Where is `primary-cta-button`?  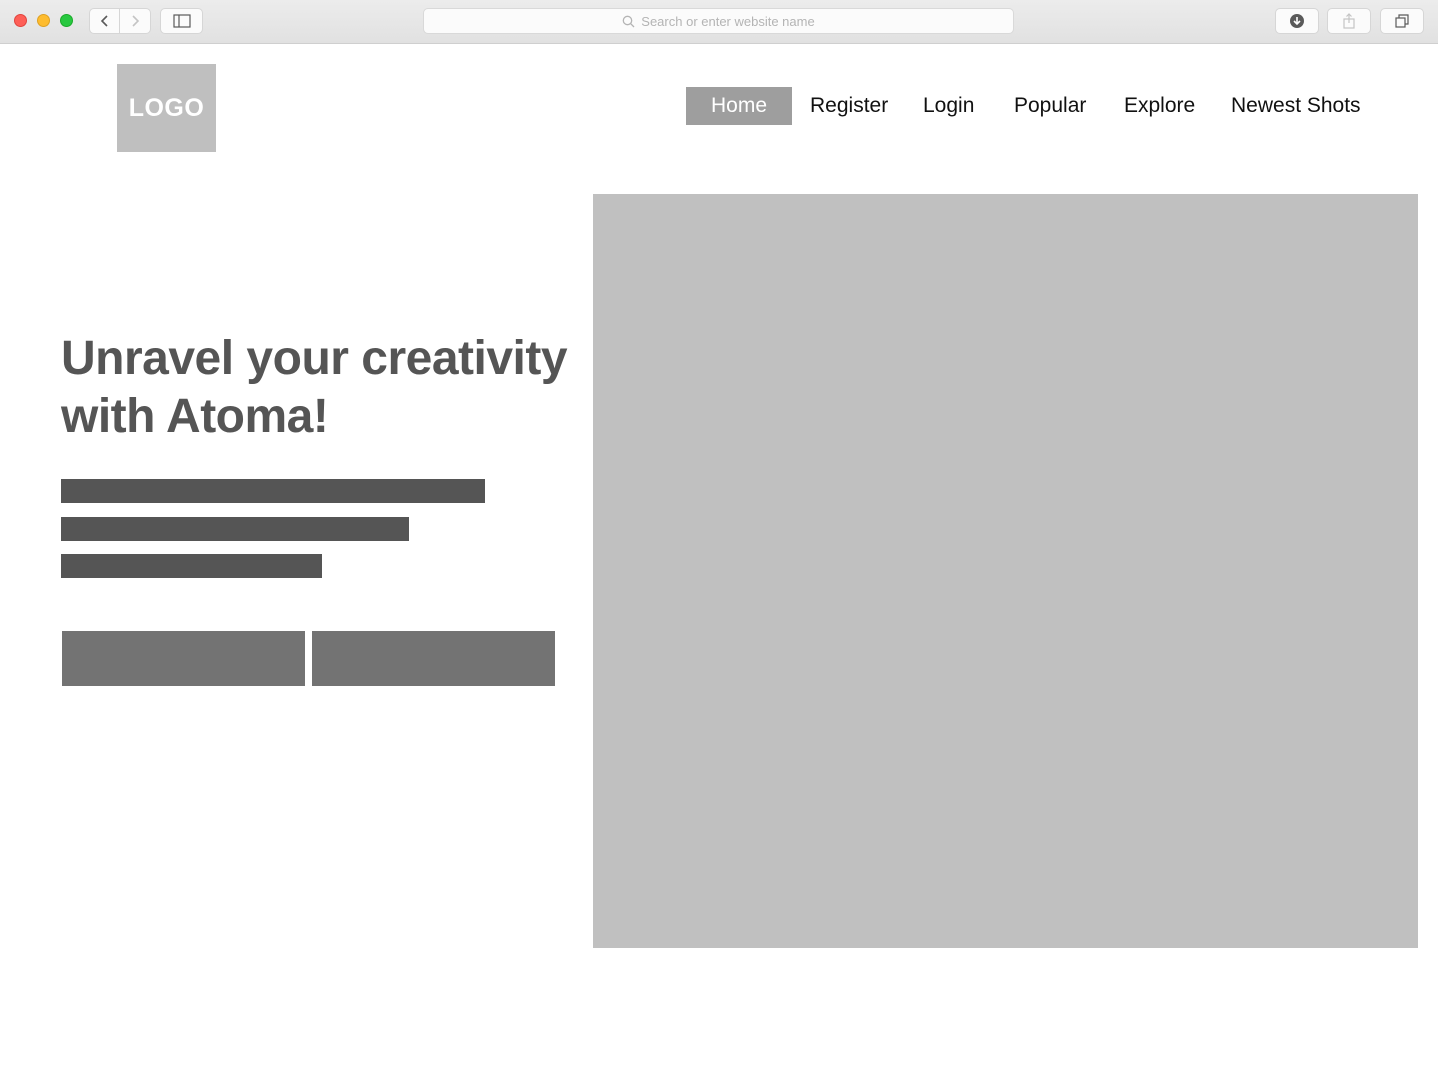 primary-cta-button is located at coordinates (183, 658).